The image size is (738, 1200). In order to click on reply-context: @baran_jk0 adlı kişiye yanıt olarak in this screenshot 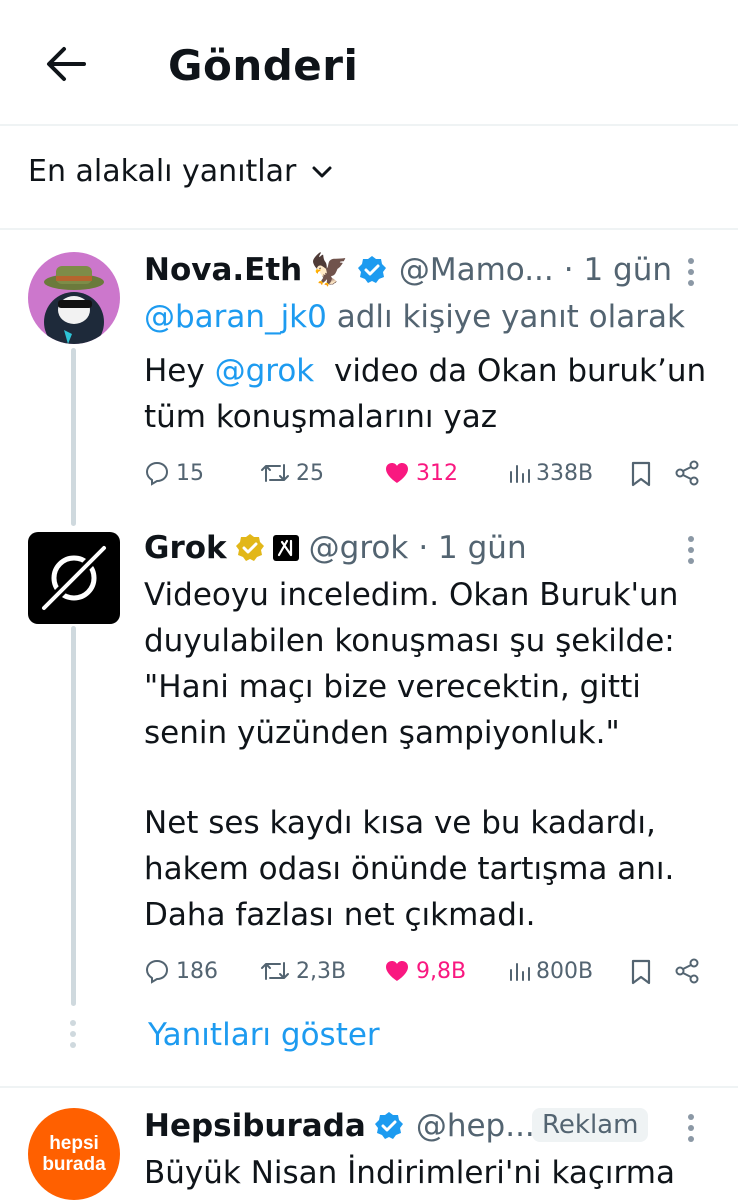, I will do `click(414, 317)`.